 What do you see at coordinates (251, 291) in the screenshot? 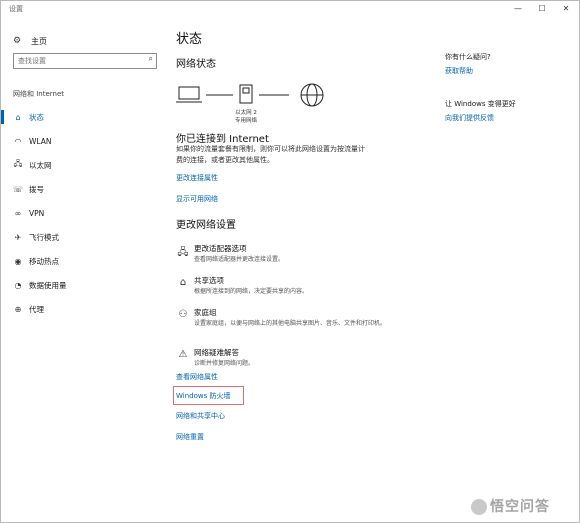
I see `option-desc: 根据所连接到的网络，决定要共享的内容。` at bounding box center [251, 291].